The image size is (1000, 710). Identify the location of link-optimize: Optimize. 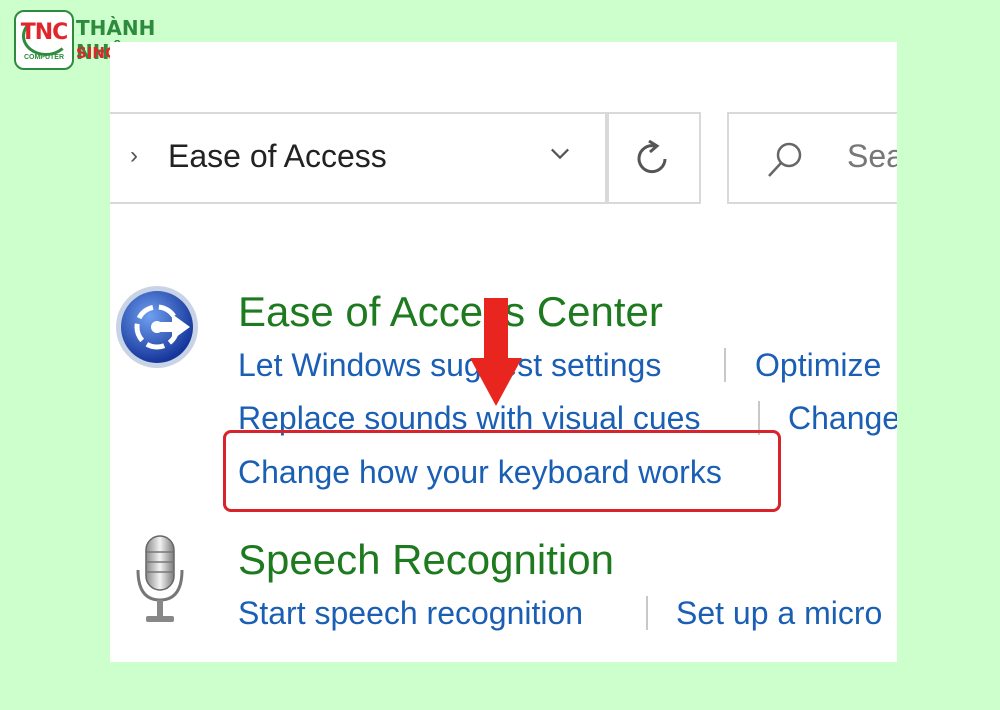
(818, 365).